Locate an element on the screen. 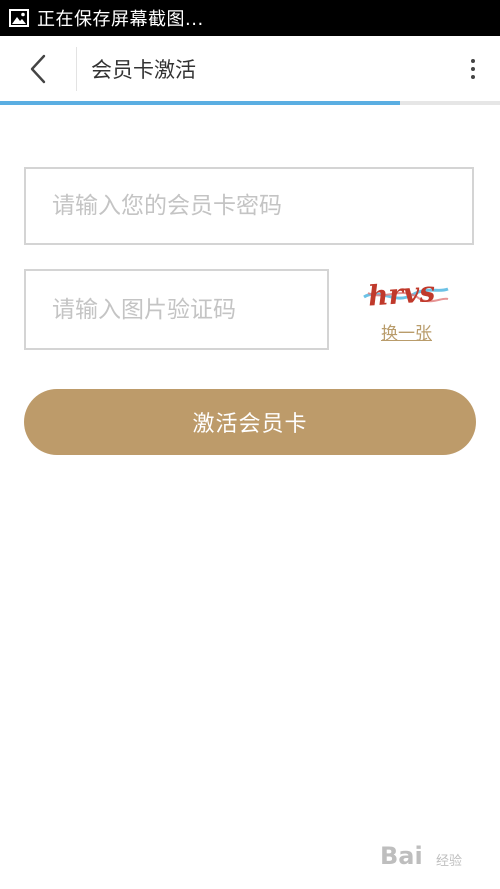 Image resolution: width=500 pixels, height=889 pixels. page-load-progress is located at coordinates (250, 103).